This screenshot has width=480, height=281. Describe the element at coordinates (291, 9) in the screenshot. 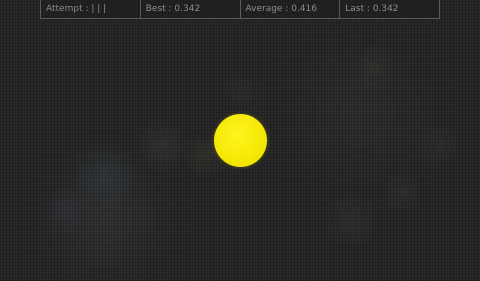

I see `average-time: Average : 0.416` at that location.